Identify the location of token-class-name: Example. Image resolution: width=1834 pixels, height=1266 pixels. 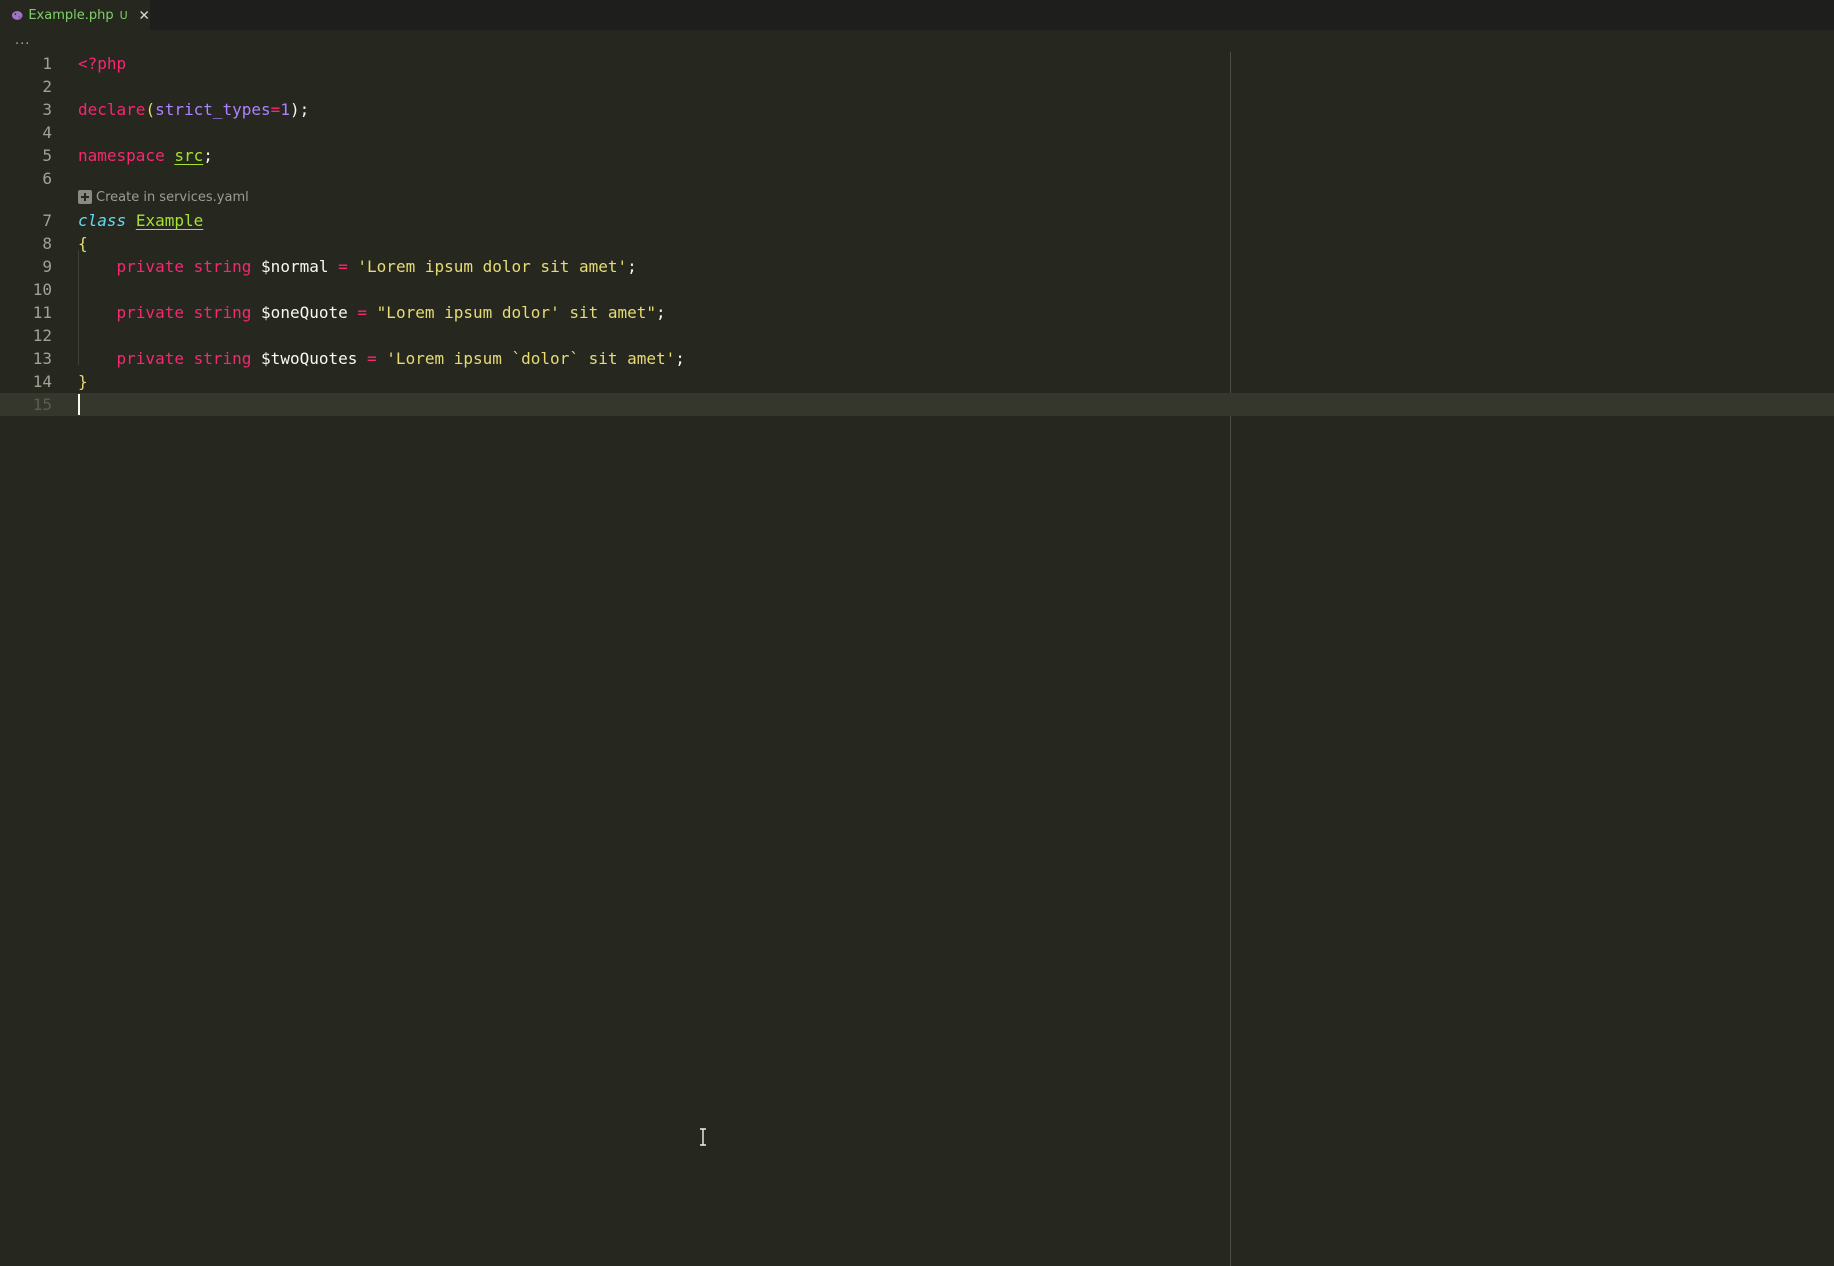
(169, 220).